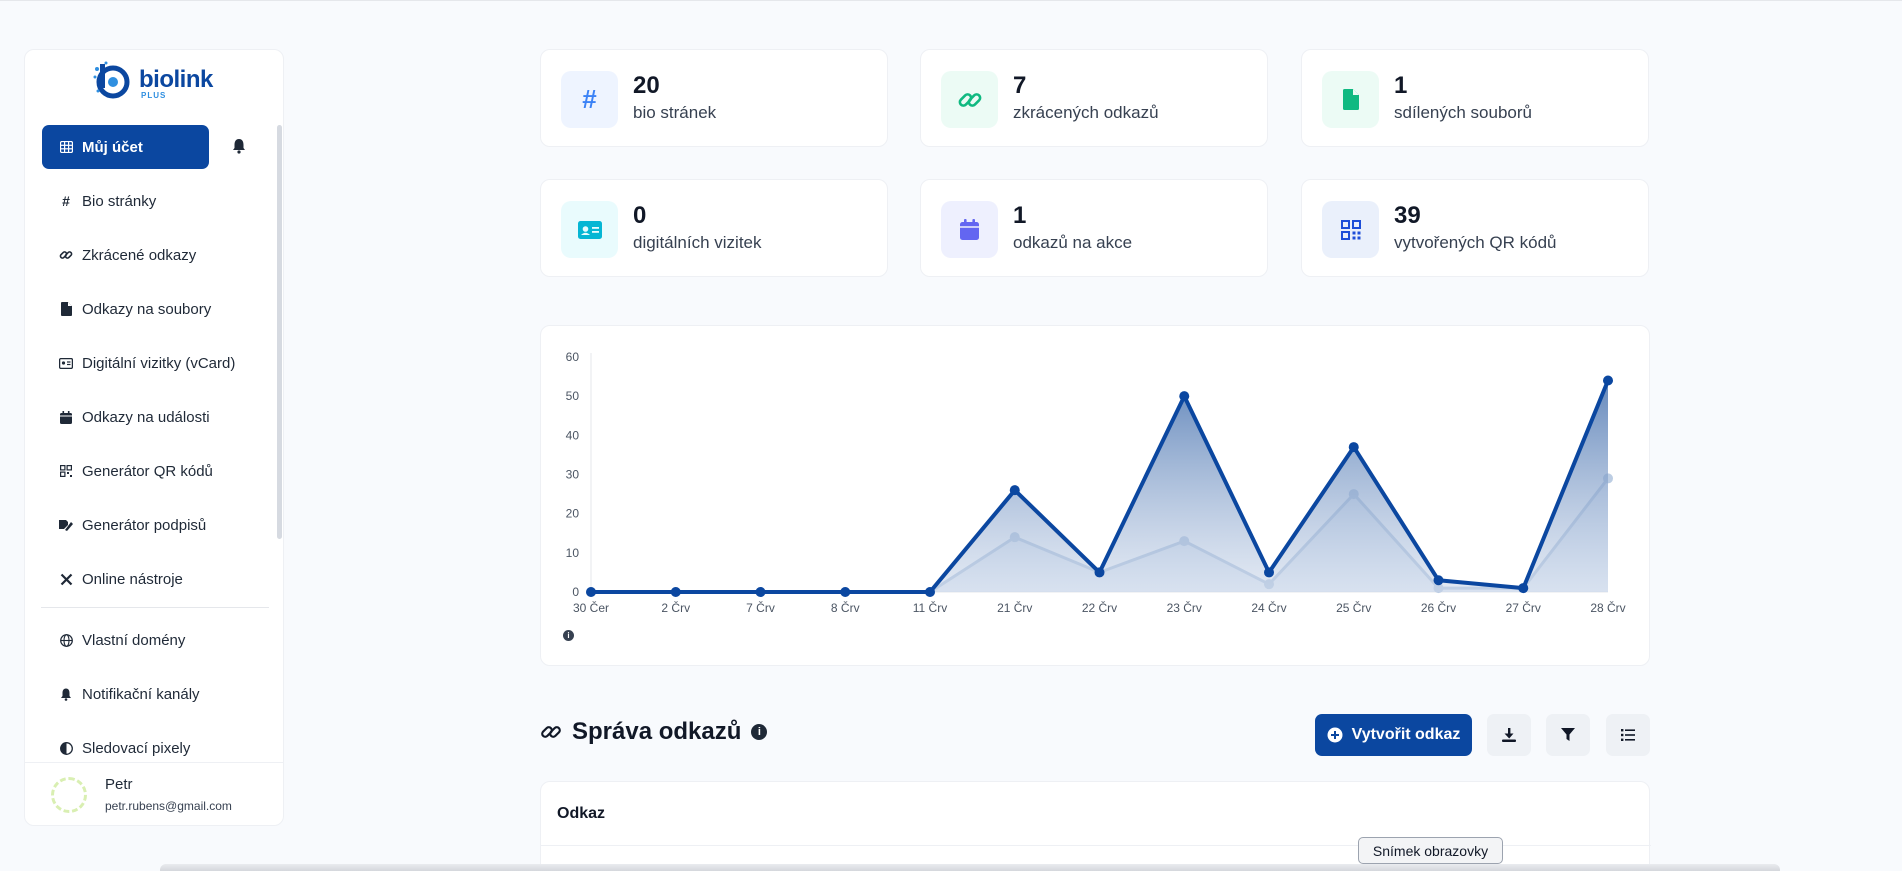 The image size is (1902, 871). What do you see at coordinates (697, 242) in the screenshot?
I see `stat-label: digitálních vizitek` at bounding box center [697, 242].